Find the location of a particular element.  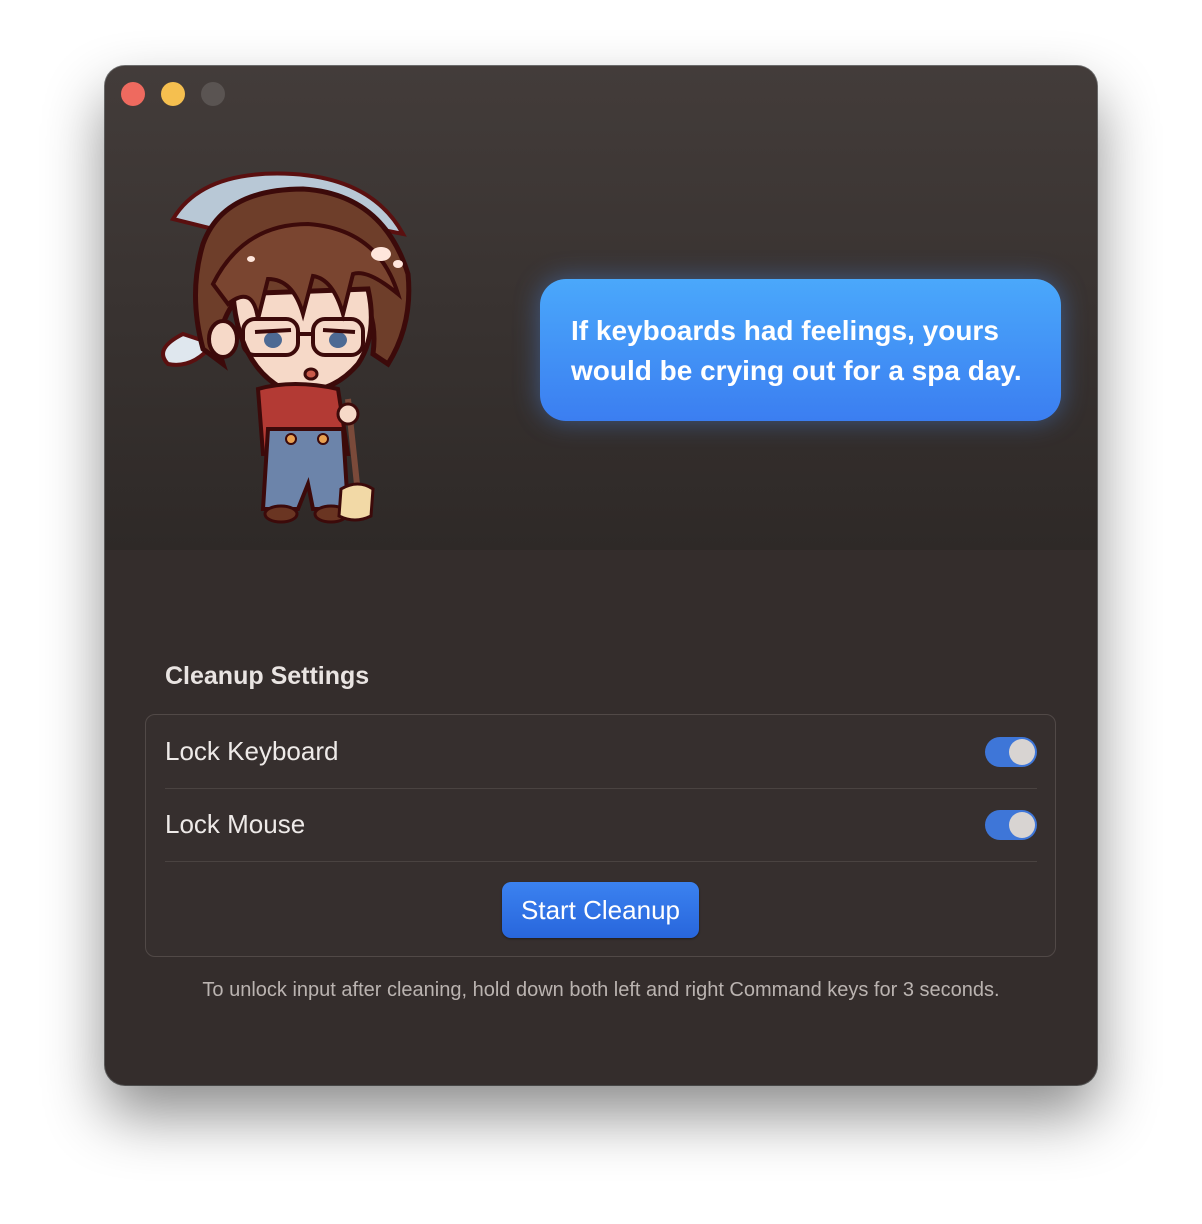

mascot-illustration is located at coordinates (286, 347).